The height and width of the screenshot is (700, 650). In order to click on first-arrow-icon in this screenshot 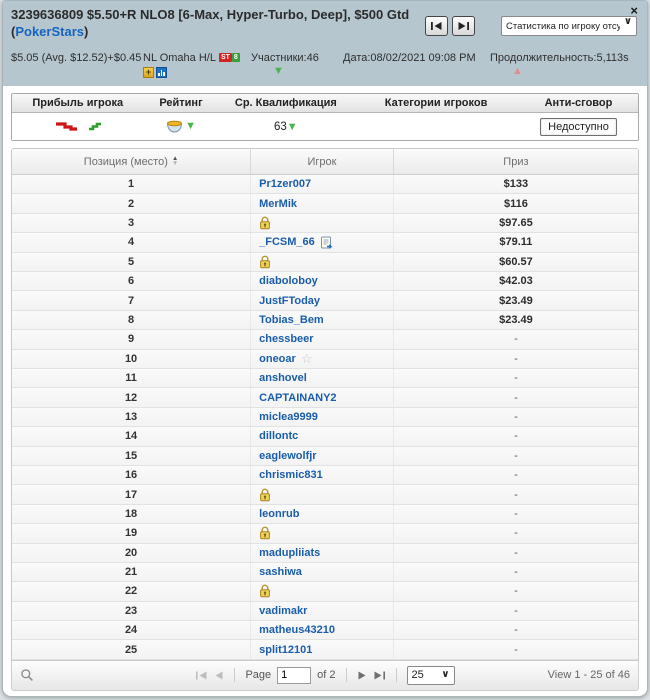, I will do `click(436, 26)`.